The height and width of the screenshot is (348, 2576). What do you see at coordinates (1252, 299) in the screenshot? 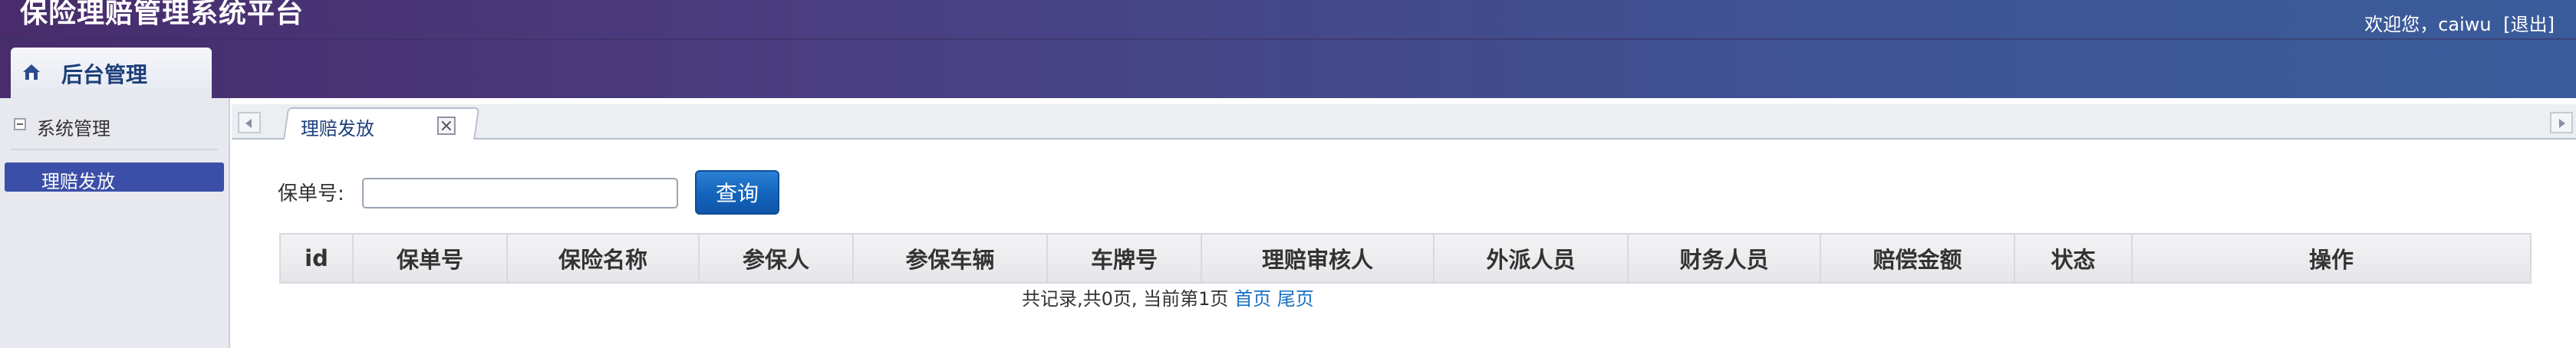
I see `first-page-link: 首页` at bounding box center [1252, 299].